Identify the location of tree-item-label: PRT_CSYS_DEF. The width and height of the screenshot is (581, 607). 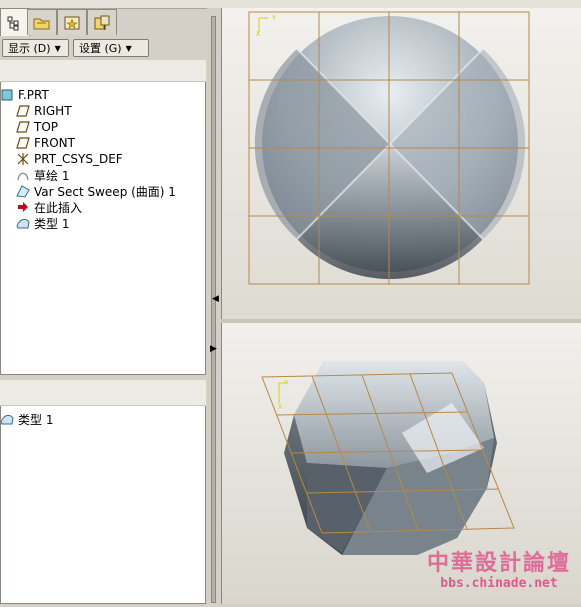
(78, 159).